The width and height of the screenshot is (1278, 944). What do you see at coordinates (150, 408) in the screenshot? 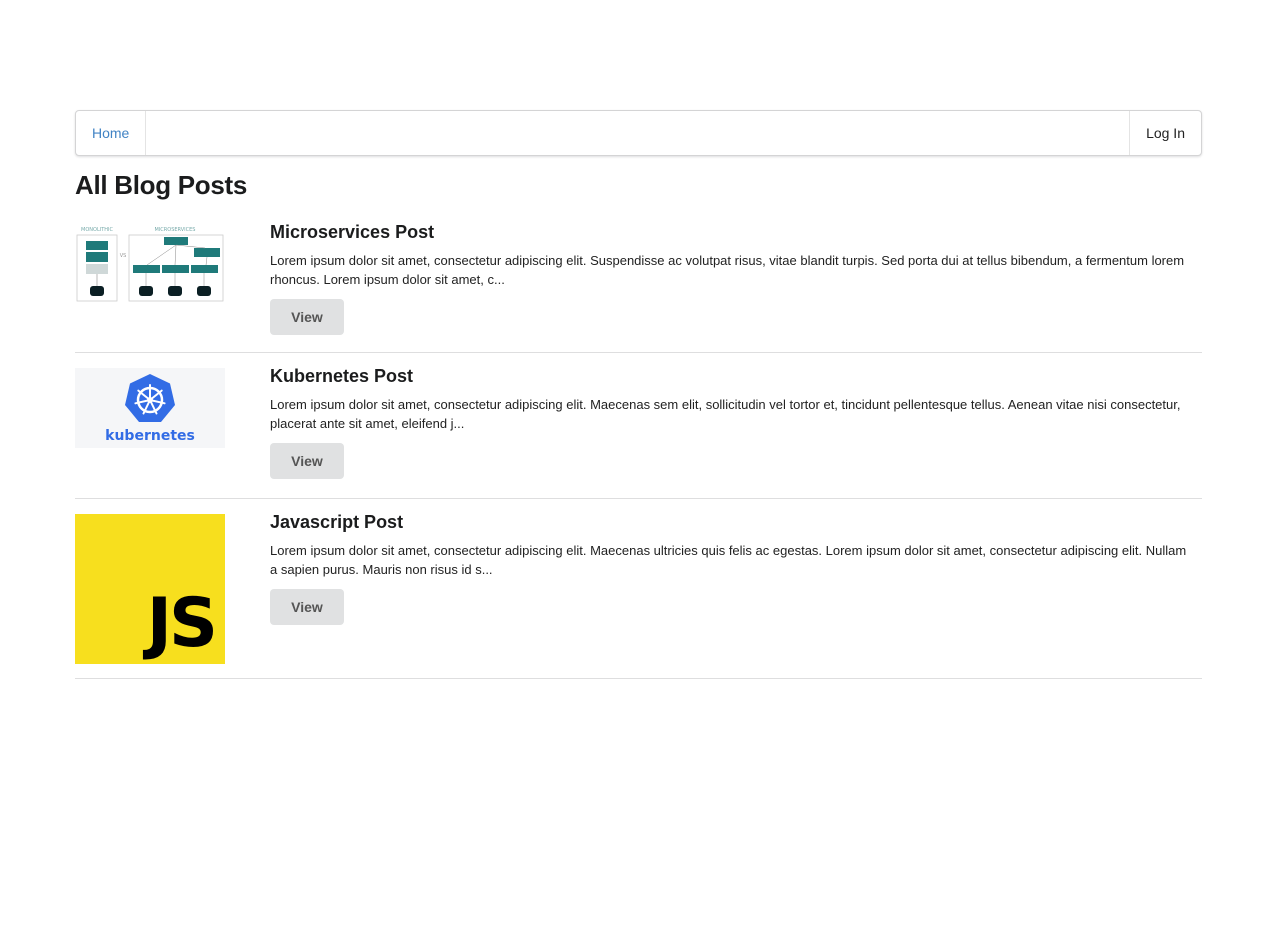
I see `post-thumbnail-kubernetes: kubernetes` at bounding box center [150, 408].